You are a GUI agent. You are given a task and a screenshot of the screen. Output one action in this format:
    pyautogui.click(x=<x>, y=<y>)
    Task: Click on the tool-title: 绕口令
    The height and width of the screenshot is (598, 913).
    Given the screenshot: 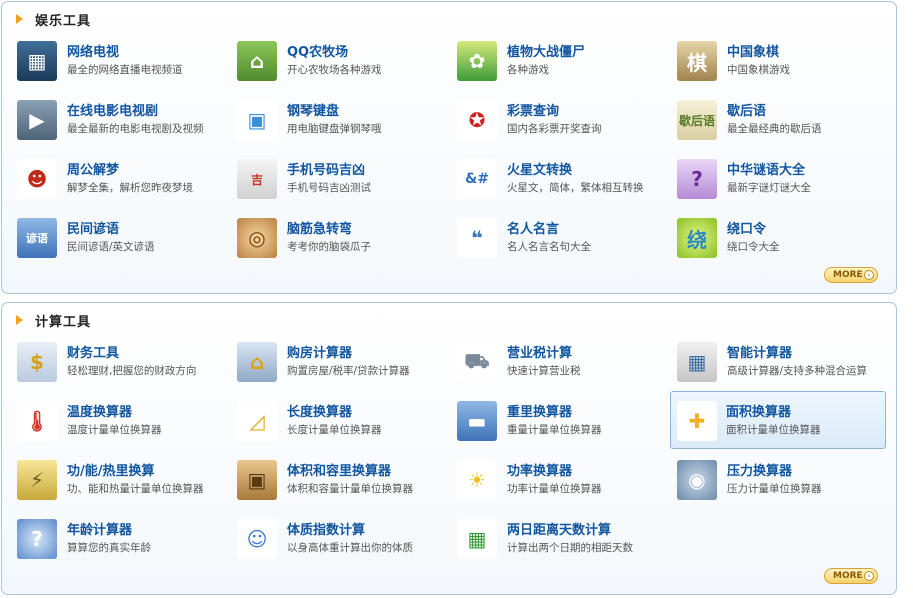 What is the action you would take?
    pyautogui.click(x=746, y=227)
    